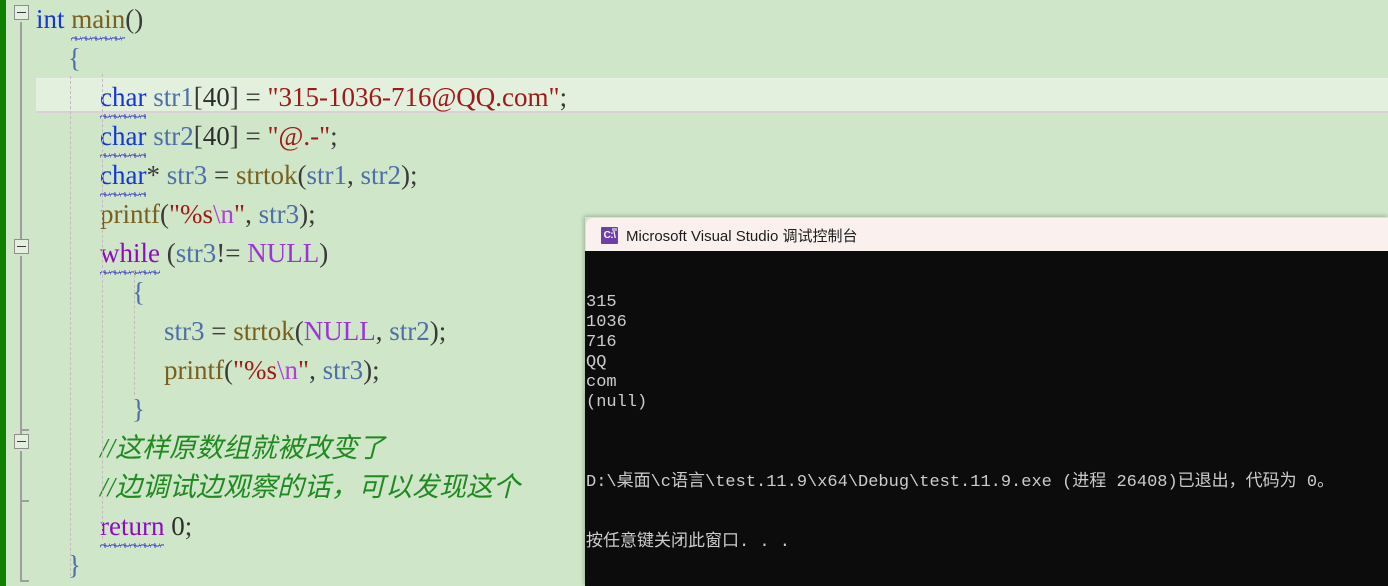  I want to click on code-line: char str2[40] = "@.-";, so click(301, 136).